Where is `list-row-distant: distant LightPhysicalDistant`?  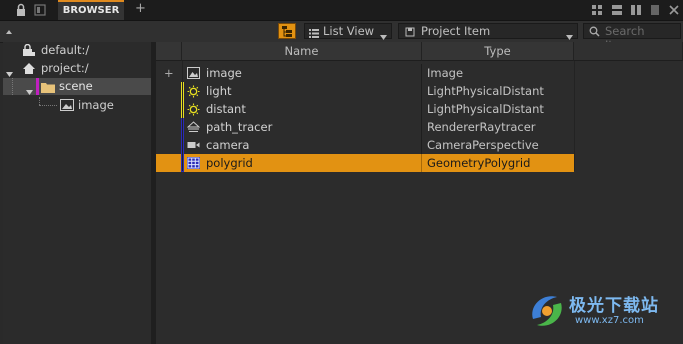 list-row-distant: distant LightPhysicalDistant is located at coordinates (365, 109).